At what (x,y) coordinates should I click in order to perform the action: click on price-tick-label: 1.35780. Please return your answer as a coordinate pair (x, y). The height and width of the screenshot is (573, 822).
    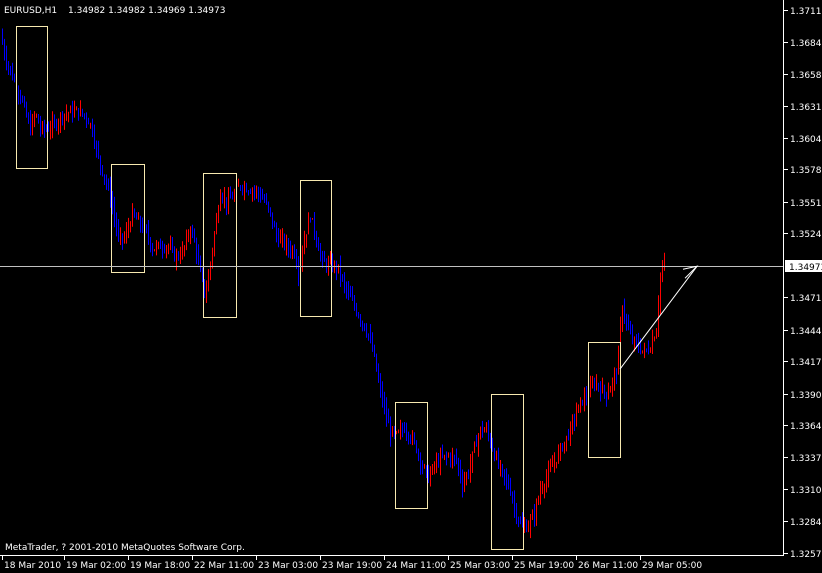
    Looking at the image, I should click on (806, 171).